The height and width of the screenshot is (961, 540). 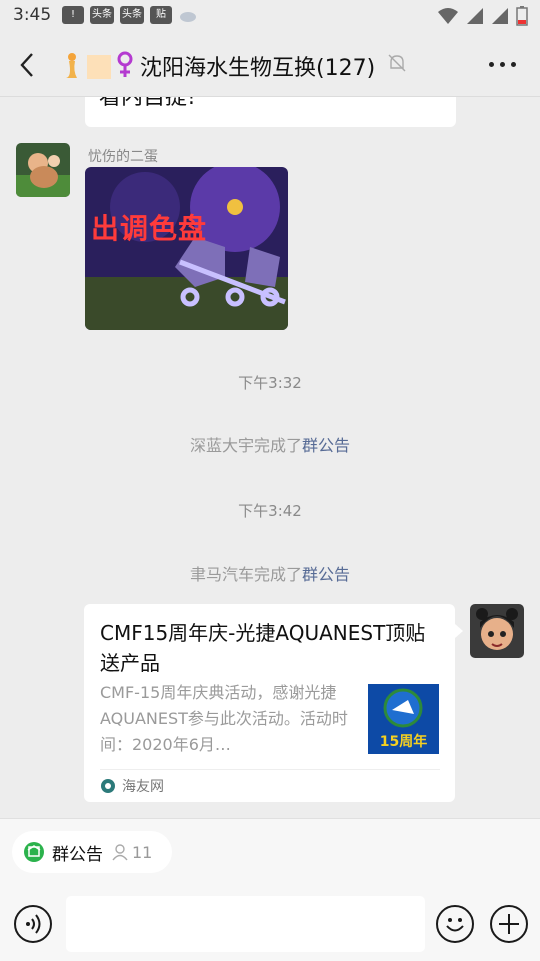 I want to click on card-source: 海友网, so click(x=132, y=786).